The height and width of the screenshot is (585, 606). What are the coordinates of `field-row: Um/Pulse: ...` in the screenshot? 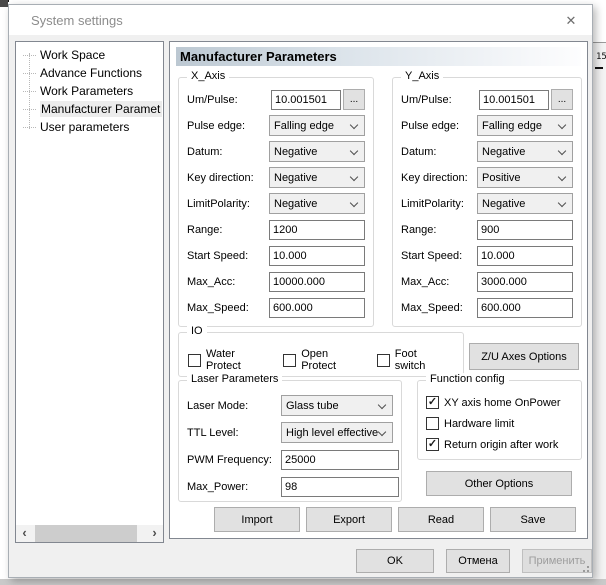 It's located at (276, 99).